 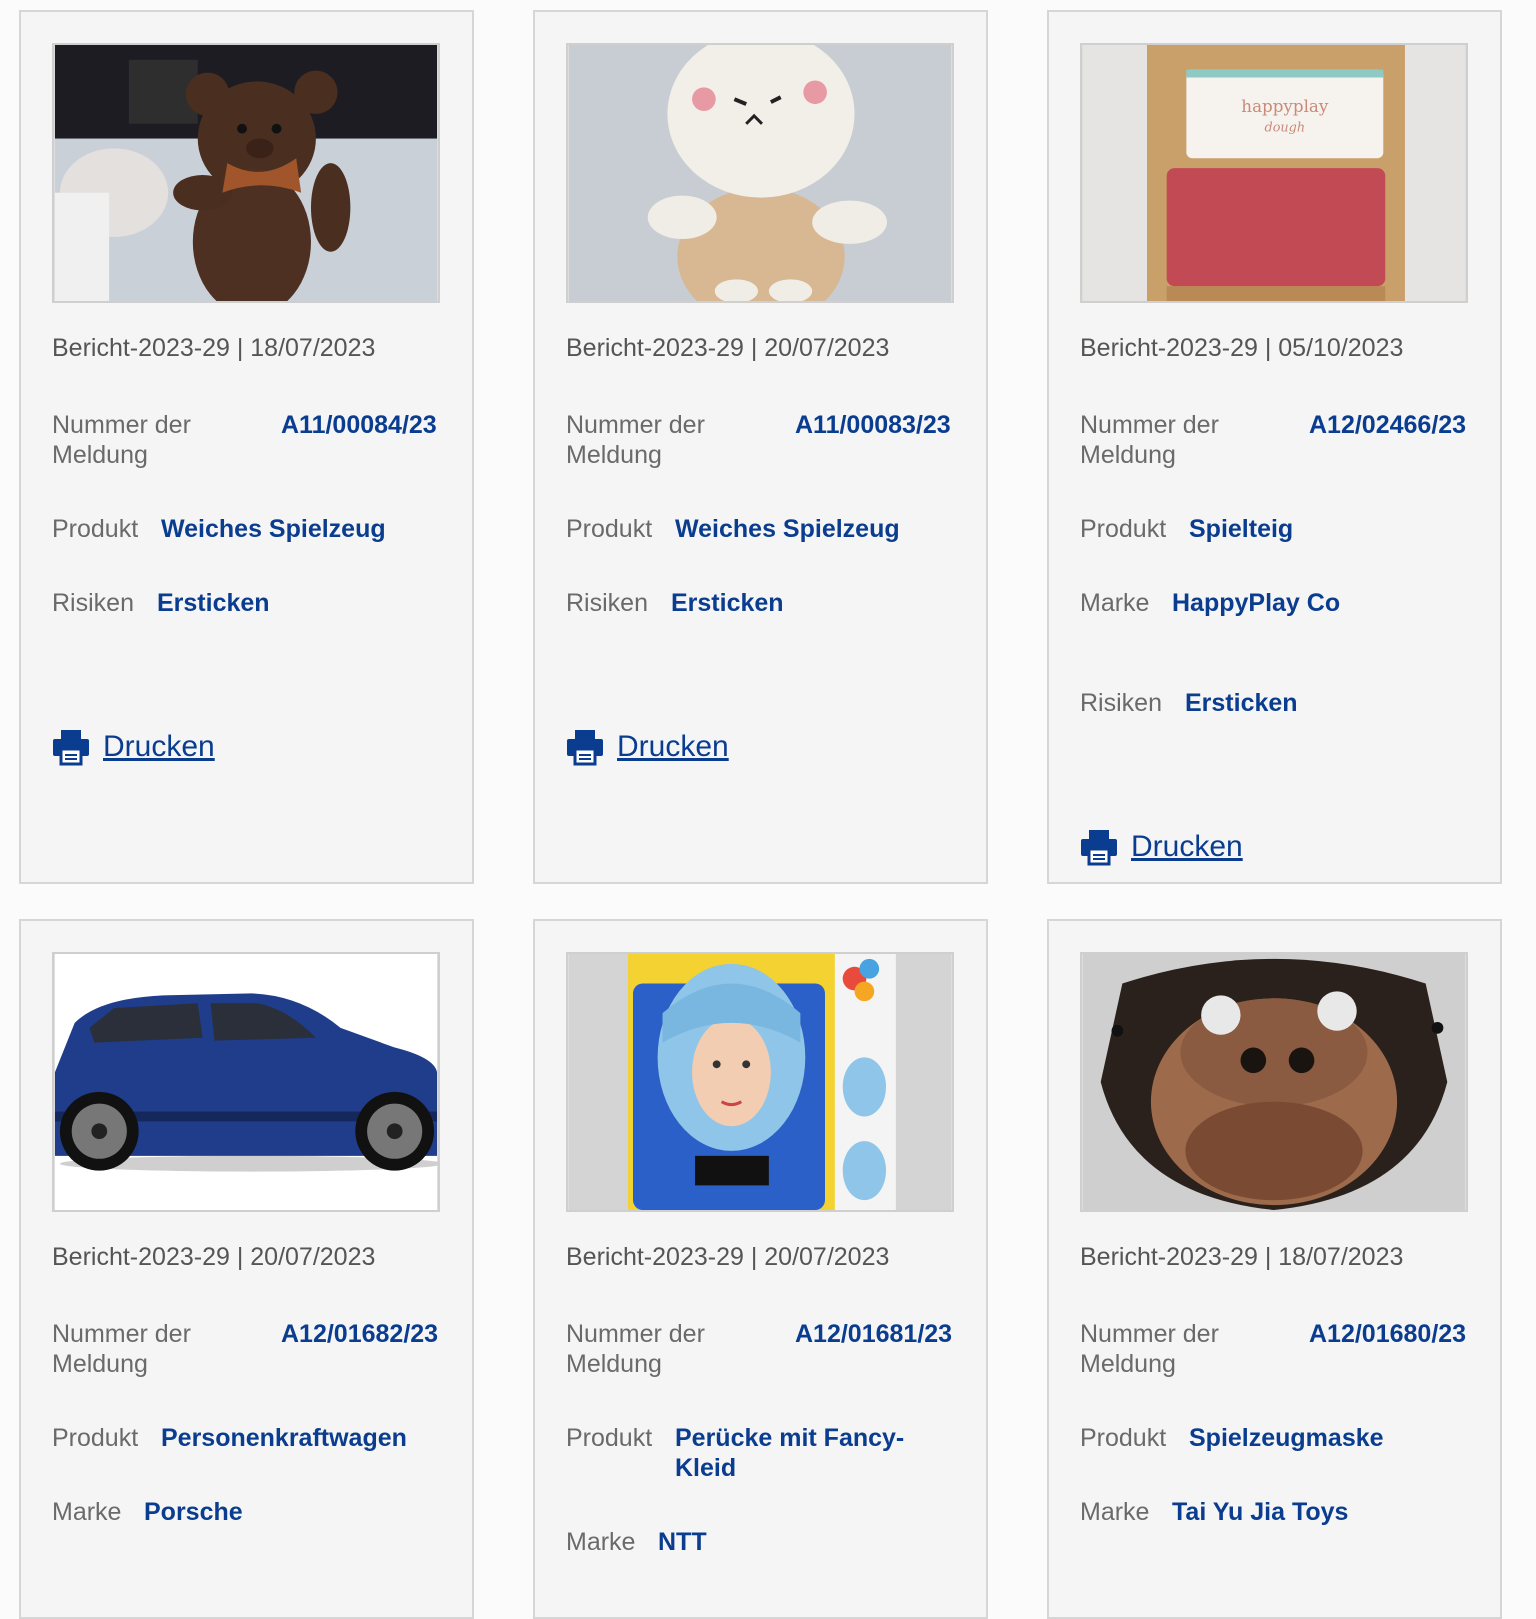 I want to click on monkey-mask-icon, so click(x=1274, y=1082).